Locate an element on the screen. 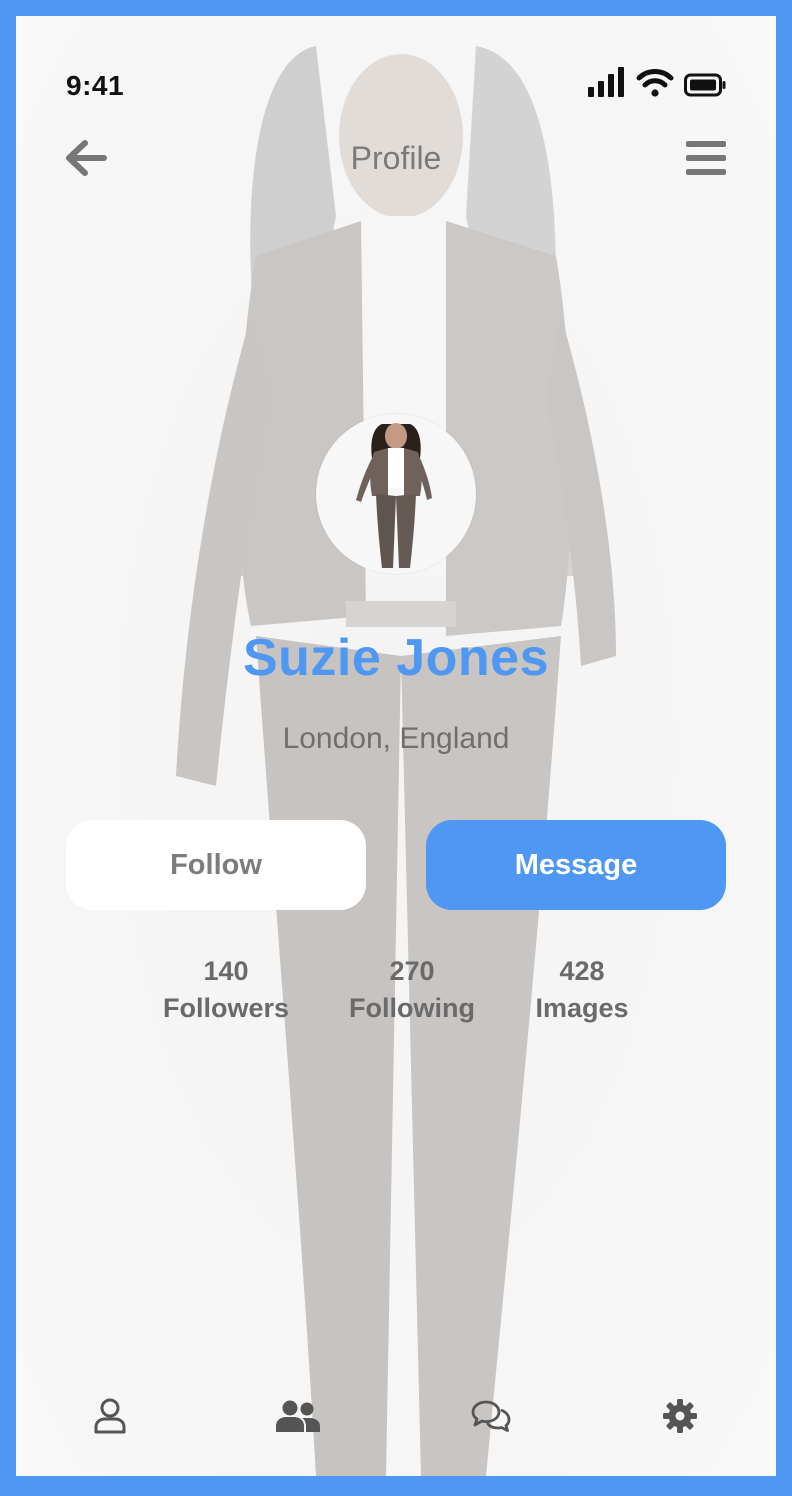 The height and width of the screenshot is (1496, 792). tab-profile is located at coordinates (110, 1418).